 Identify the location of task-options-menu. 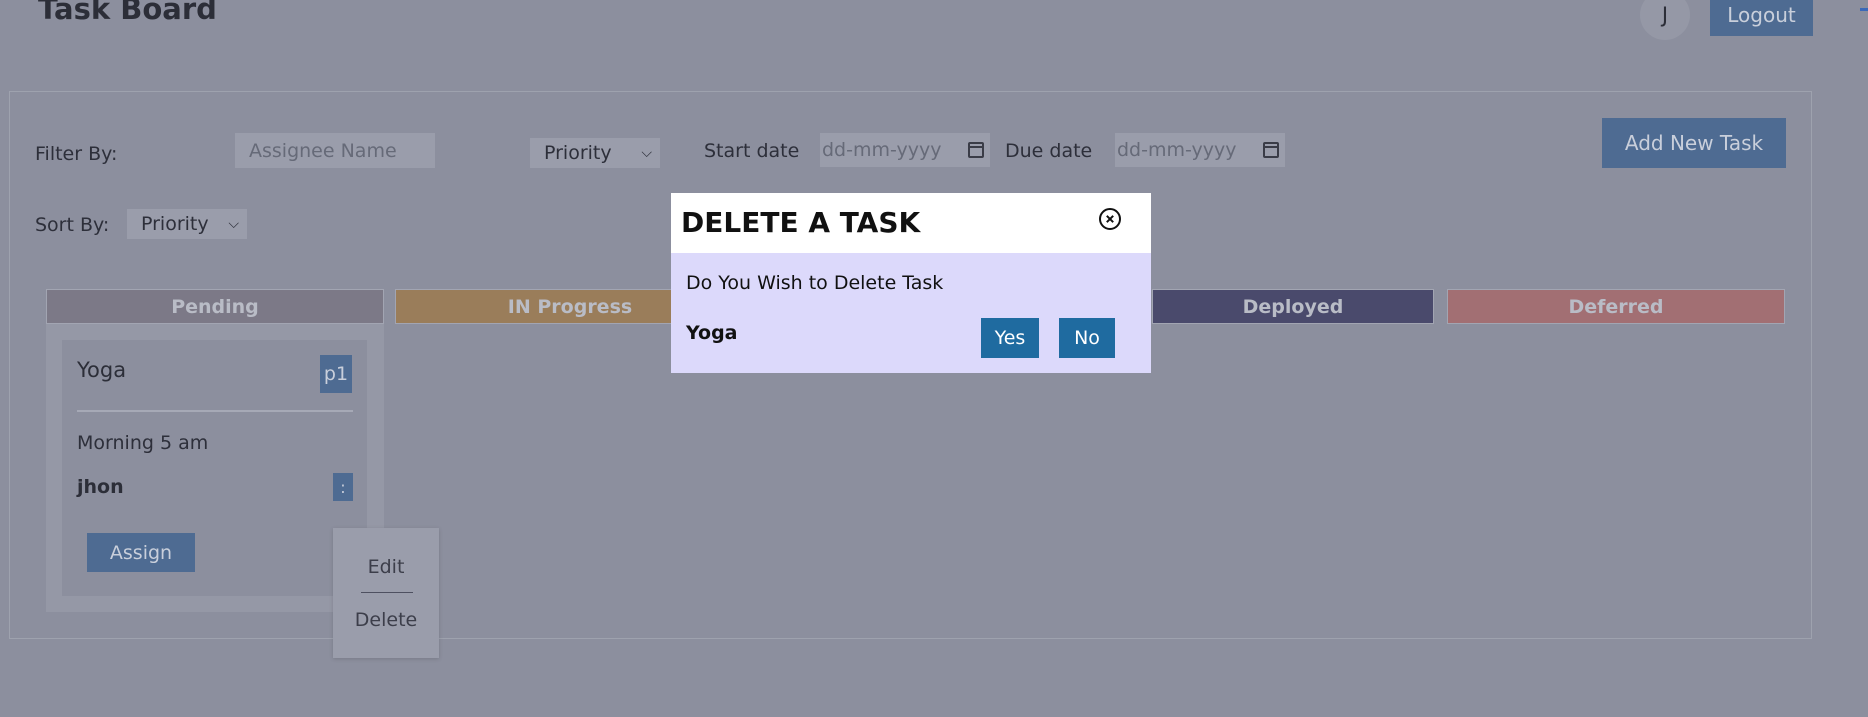
(386, 593).